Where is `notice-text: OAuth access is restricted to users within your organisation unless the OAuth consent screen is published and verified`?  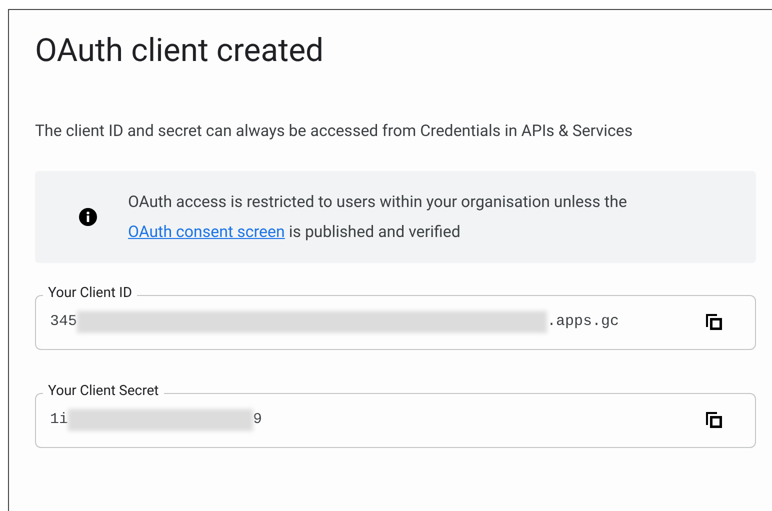 notice-text: OAuth access is restricted to users within your organisation unless the OAuth consent screen is published and verified is located at coordinates (378, 217).